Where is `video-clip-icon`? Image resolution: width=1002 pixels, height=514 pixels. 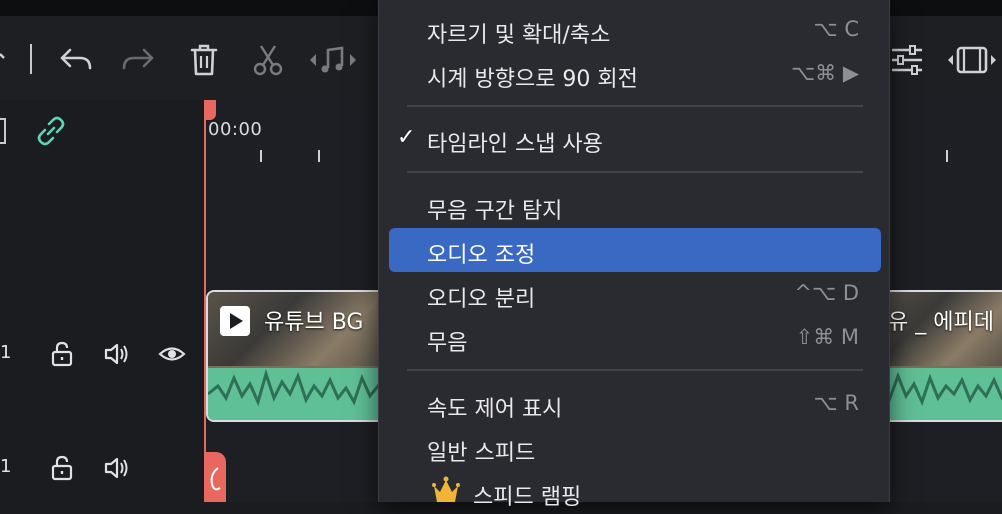 video-clip-icon is located at coordinates (235, 321).